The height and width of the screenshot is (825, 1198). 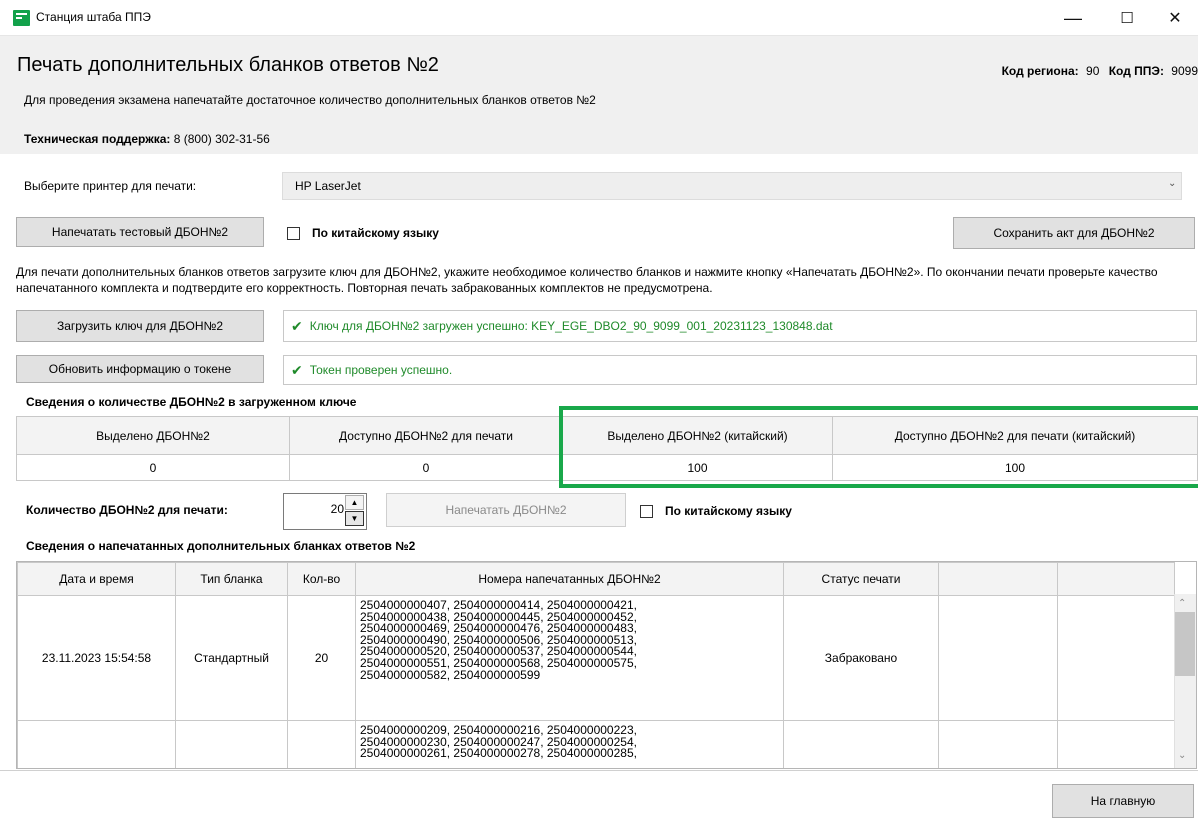 What do you see at coordinates (569, 579) in the screenshot?
I see `history-header: Номера напечатанных ДБОН№2` at bounding box center [569, 579].